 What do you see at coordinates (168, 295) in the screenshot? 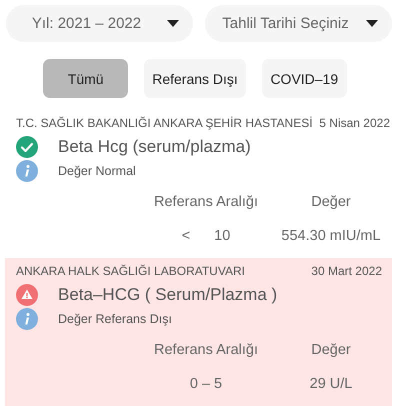
I see `test-name: Beta–HCG ( Serum/Plazma )` at bounding box center [168, 295].